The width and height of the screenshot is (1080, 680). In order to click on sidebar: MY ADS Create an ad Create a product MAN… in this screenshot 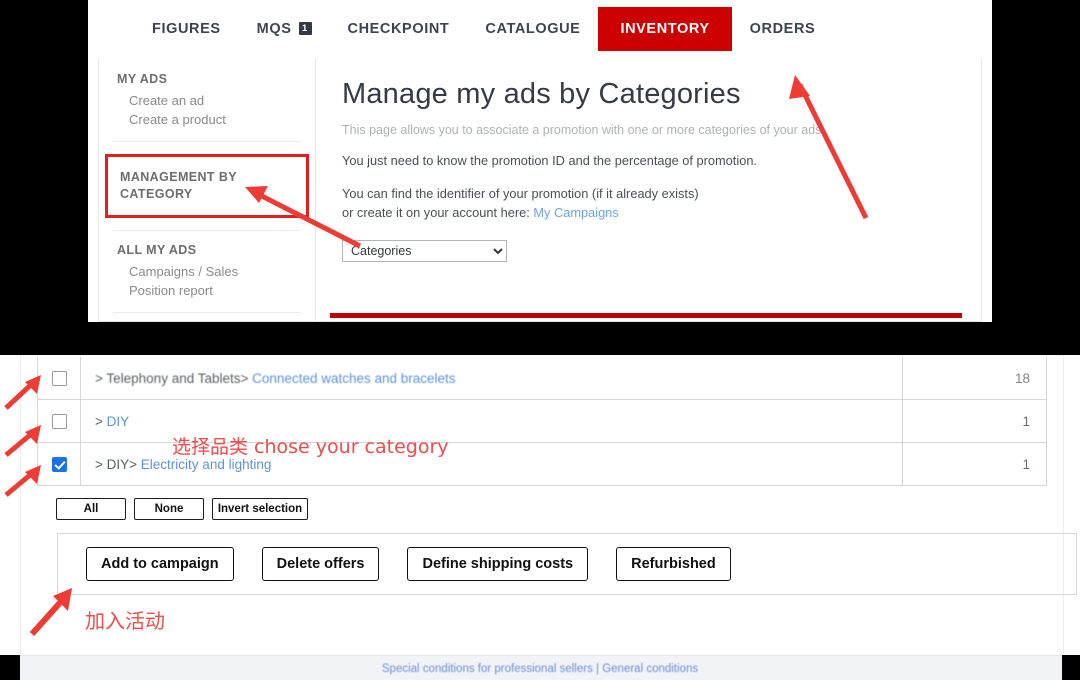, I will do `click(207, 190)`.